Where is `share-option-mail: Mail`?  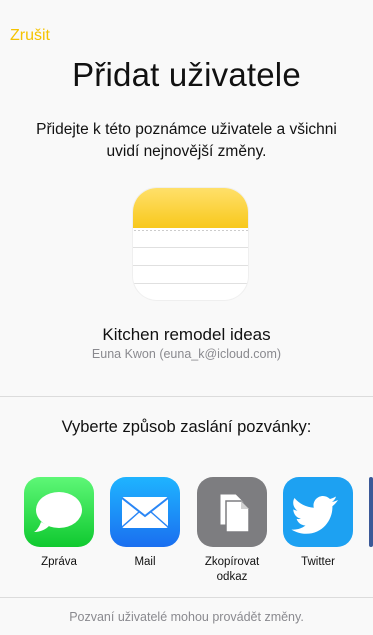
share-option-mail: Mail is located at coordinates (145, 523).